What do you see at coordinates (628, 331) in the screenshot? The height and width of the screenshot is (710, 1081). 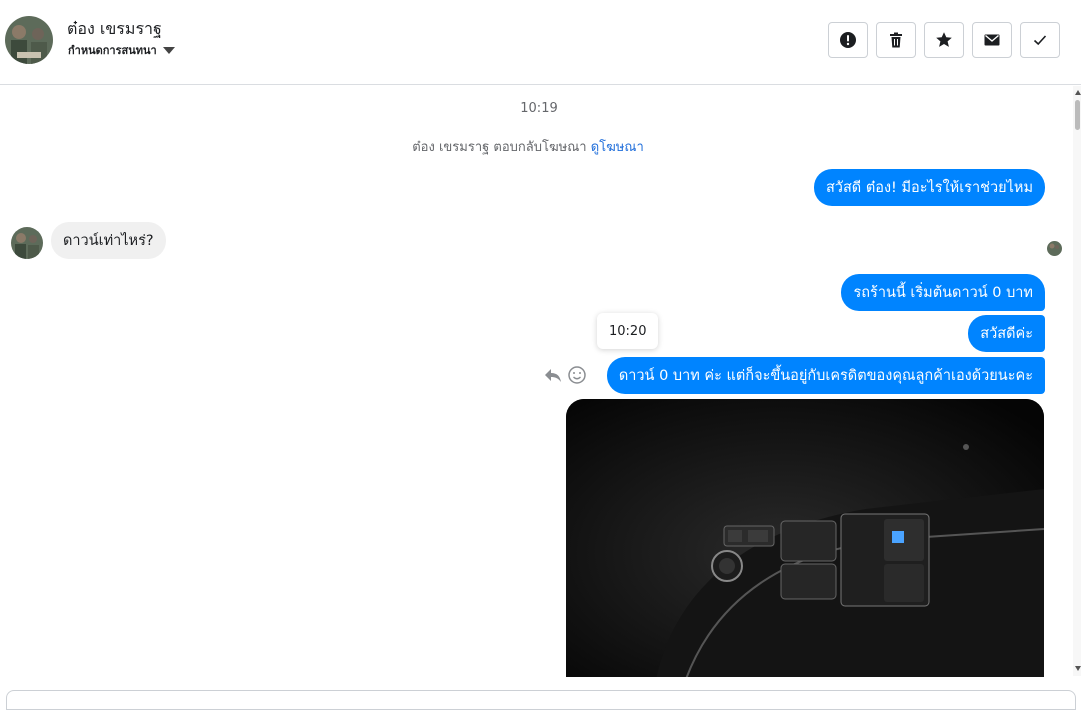 I see `message-time-tooltip: 10:20` at bounding box center [628, 331].